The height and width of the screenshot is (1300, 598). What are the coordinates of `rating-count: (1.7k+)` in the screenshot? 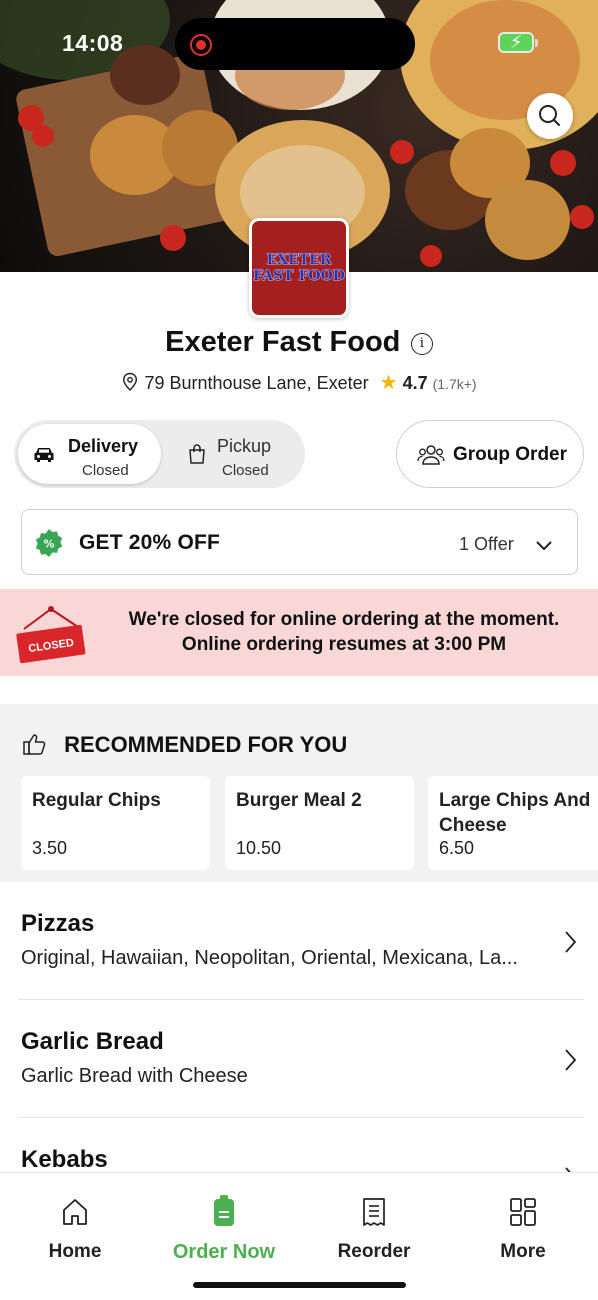 It's located at (454, 384).